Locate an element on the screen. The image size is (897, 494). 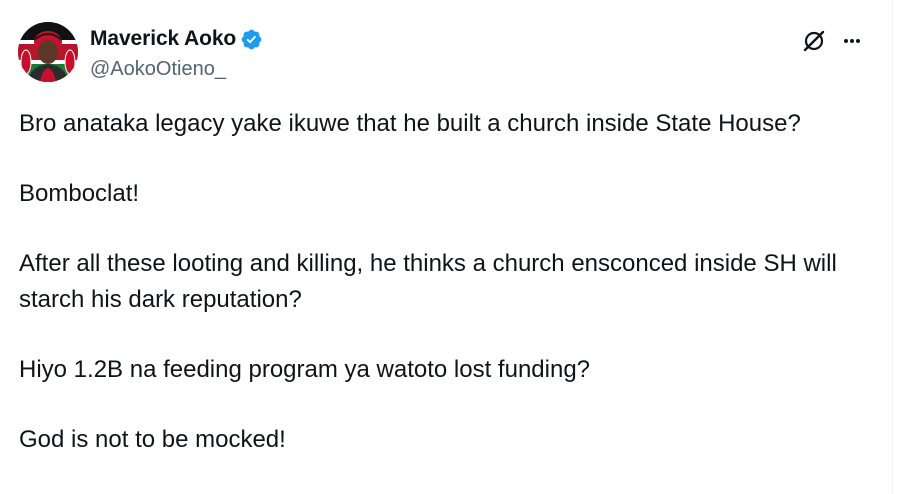
tweet-actions is located at coordinates (833, 41).